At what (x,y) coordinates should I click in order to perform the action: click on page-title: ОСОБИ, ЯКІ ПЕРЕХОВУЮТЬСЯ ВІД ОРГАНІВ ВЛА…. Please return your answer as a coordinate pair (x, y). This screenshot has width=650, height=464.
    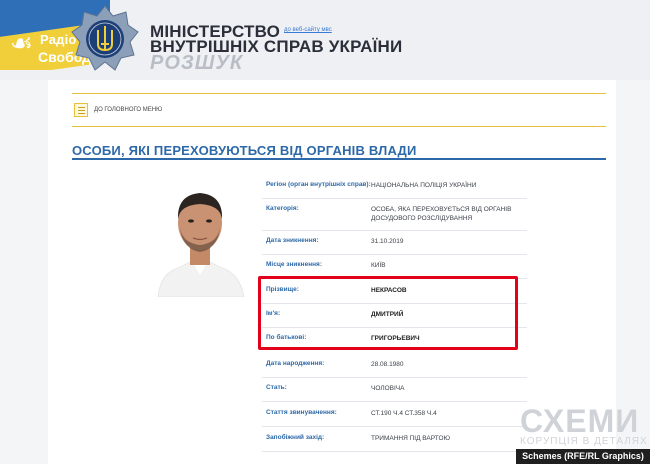
    Looking at the image, I should click on (244, 150).